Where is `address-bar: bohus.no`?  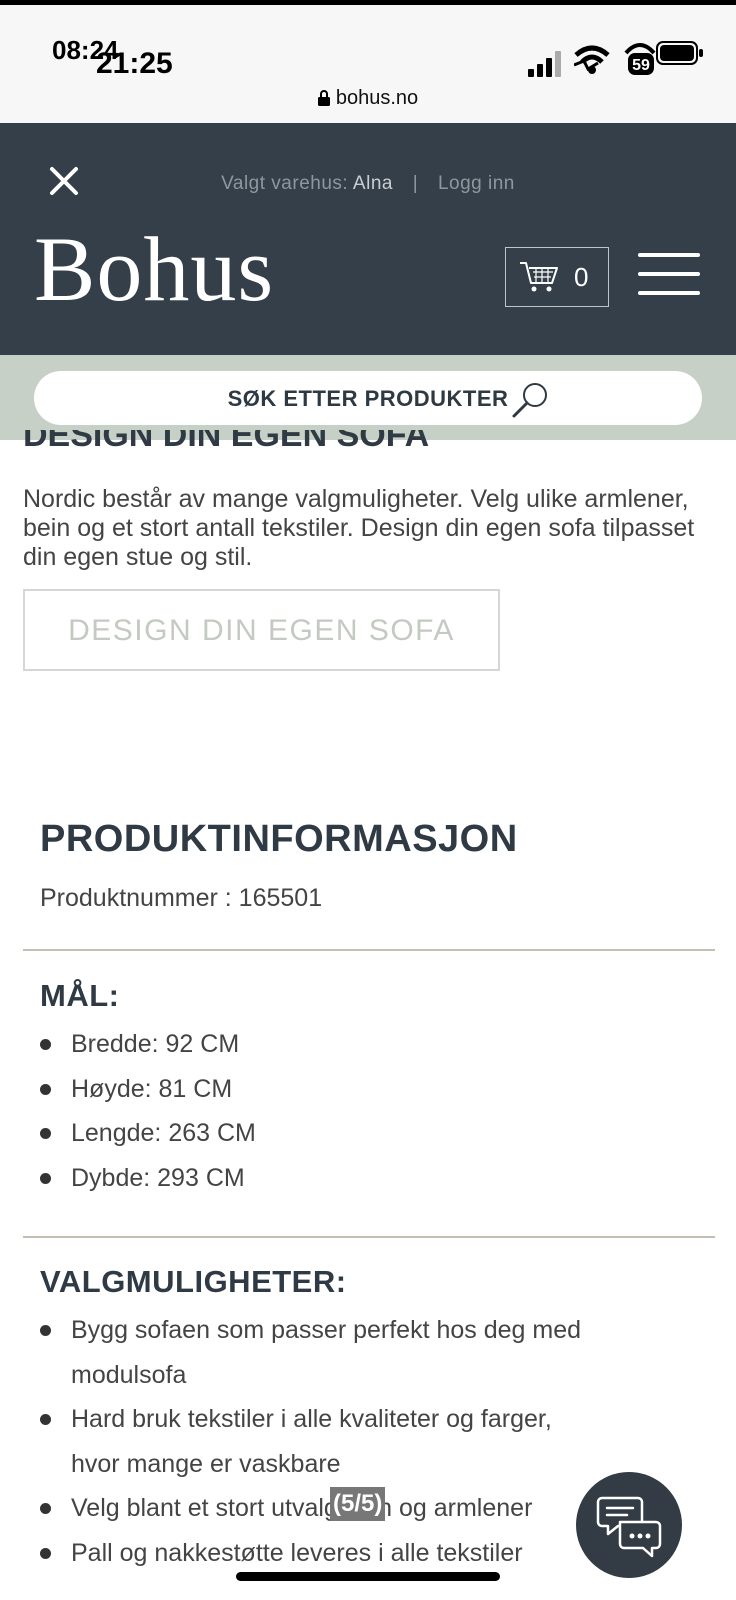
address-bar: bohus.no is located at coordinates (368, 98).